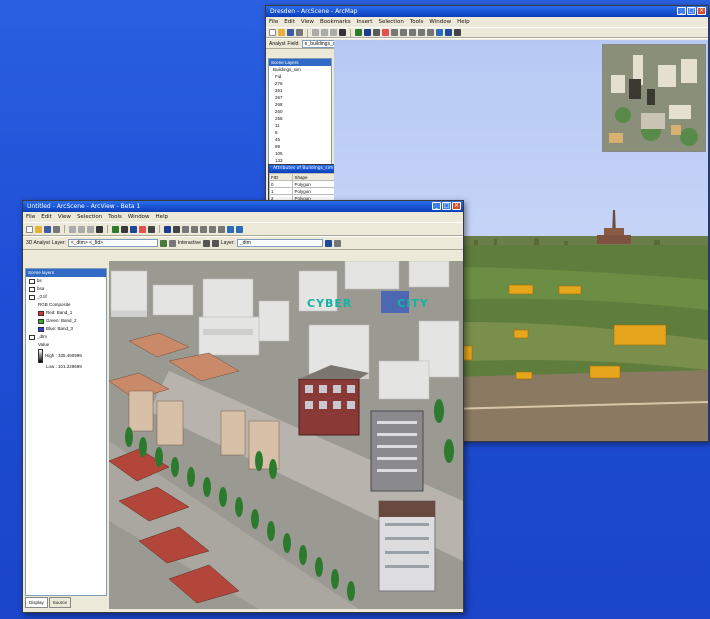 Image resolution: width=710 pixels, height=619 pixels. What do you see at coordinates (328, 243) in the screenshot?
I see `layer-globe-icon` at bounding box center [328, 243].